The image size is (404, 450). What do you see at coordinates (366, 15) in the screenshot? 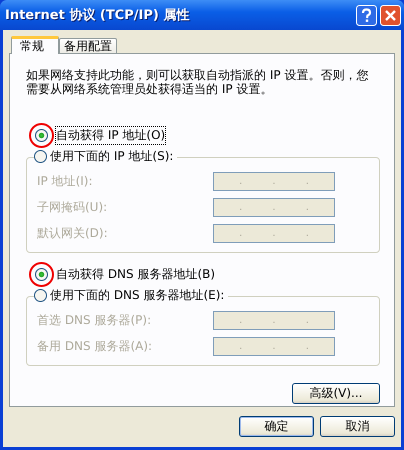
I see `help-icon` at bounding box center [366, 15].